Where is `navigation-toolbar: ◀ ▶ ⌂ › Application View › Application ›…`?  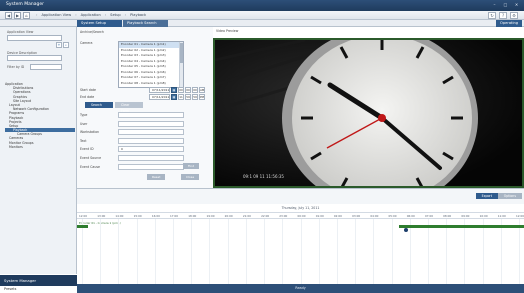 navigation-toolbar: ◀ ▶ ⌂ › Application View › Application ›… is located at coordinates (262, 15).